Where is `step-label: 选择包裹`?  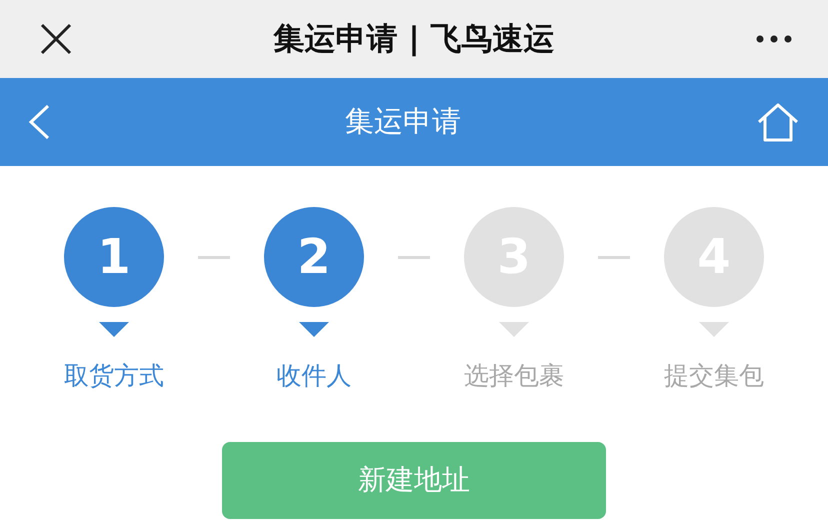 step-label: 选择包裹 is located at coordinates (514, 376).